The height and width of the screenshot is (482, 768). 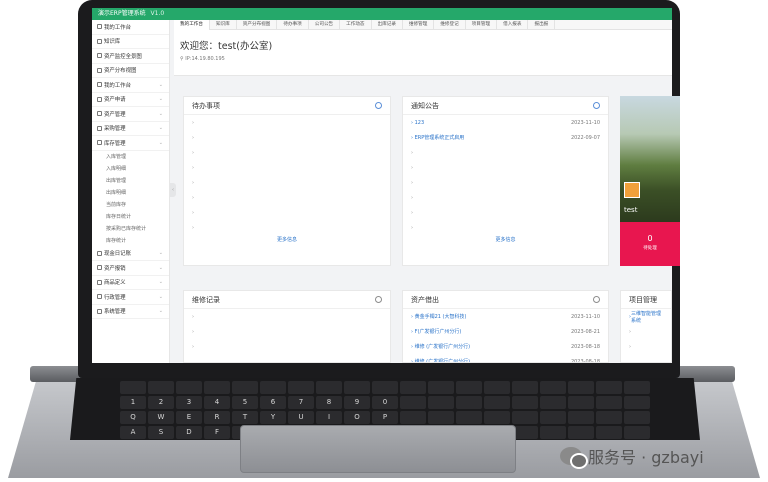 What do you see at coordinates (161, 417) in the screenshot?
I see `keyboard-key: W` at bounding box center [161, 417].